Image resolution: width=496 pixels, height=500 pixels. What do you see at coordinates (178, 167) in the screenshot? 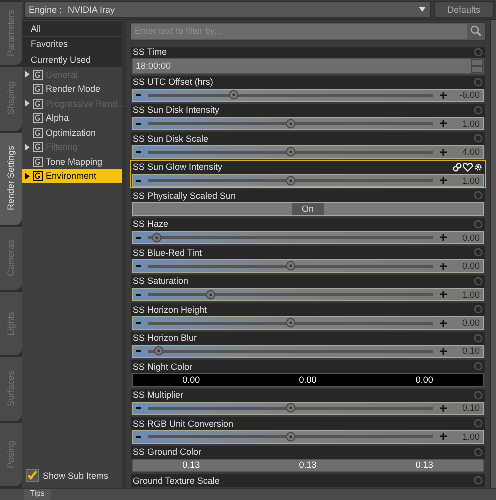
I see `property-label: SS Sun Glow Intensity` at bounding box center [178, 167].